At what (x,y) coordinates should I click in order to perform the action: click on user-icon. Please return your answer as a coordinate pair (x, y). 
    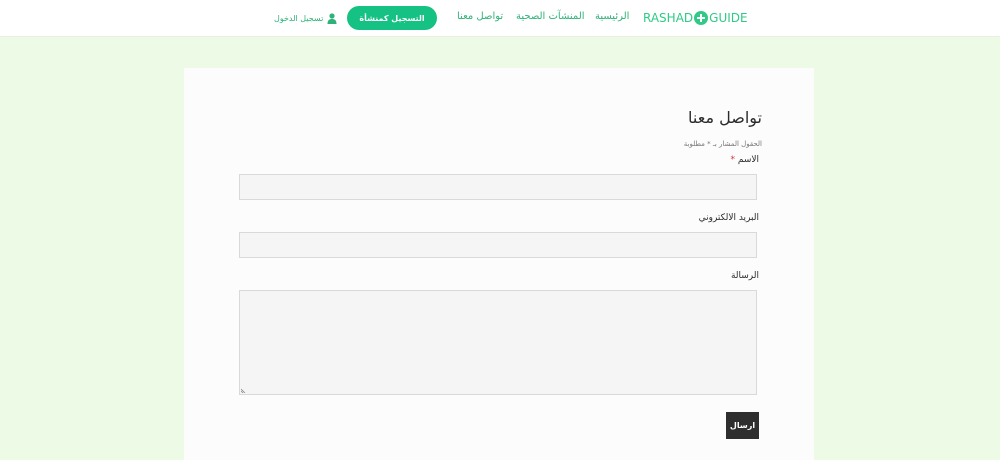
    Looking at the image, I should click on (332, 18).